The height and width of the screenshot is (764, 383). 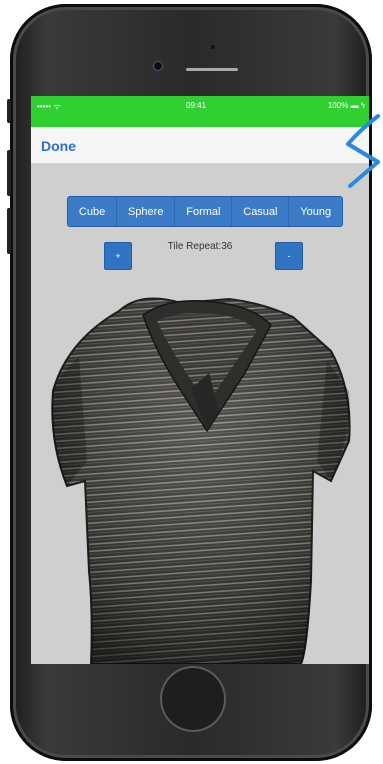 What do you see at coordinates (118, 256) in the screenshot?
I see `increase-tile-button: +` at bounding box center [118, 256].